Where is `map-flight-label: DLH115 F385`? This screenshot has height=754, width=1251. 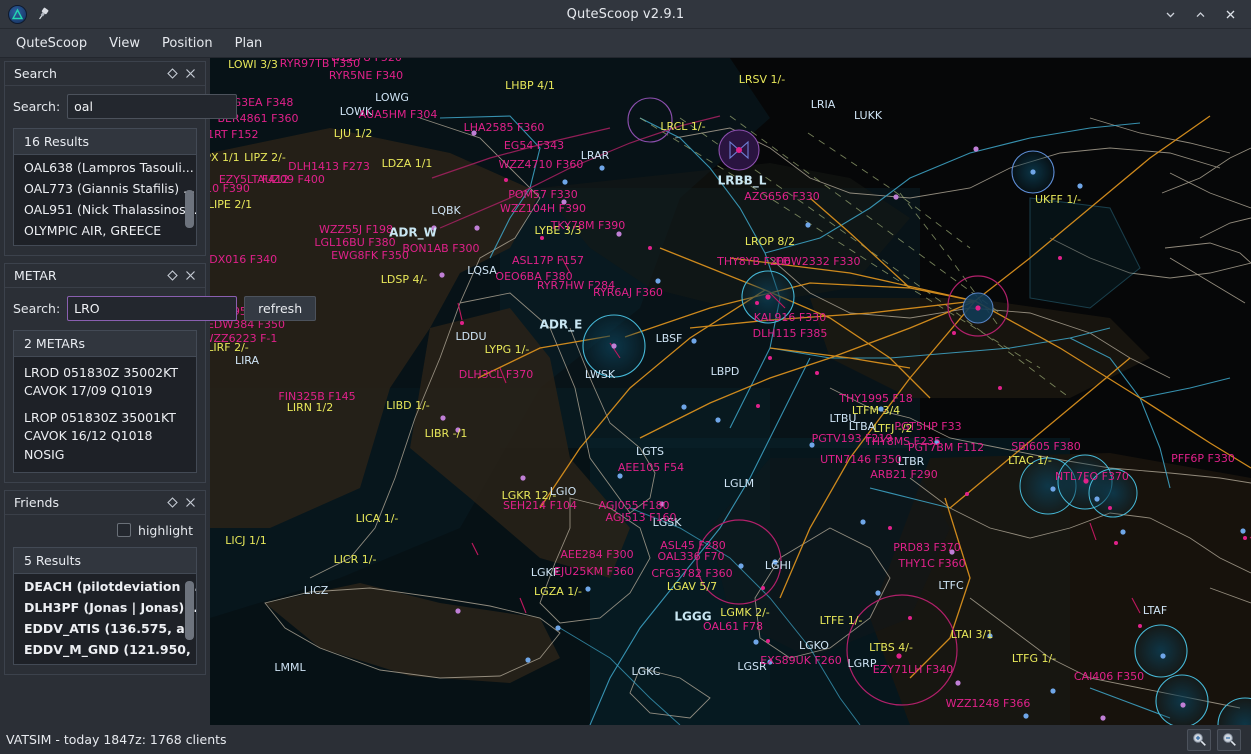 map-flight-label: DLH115 F385 is located at coordinates (790, 333).